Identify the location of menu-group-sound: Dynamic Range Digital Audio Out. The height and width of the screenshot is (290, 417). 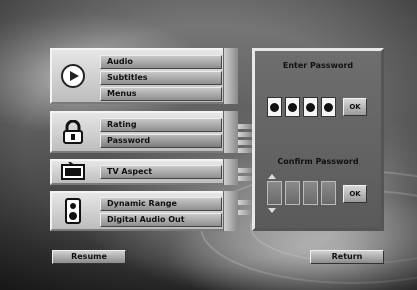
(144, 211).